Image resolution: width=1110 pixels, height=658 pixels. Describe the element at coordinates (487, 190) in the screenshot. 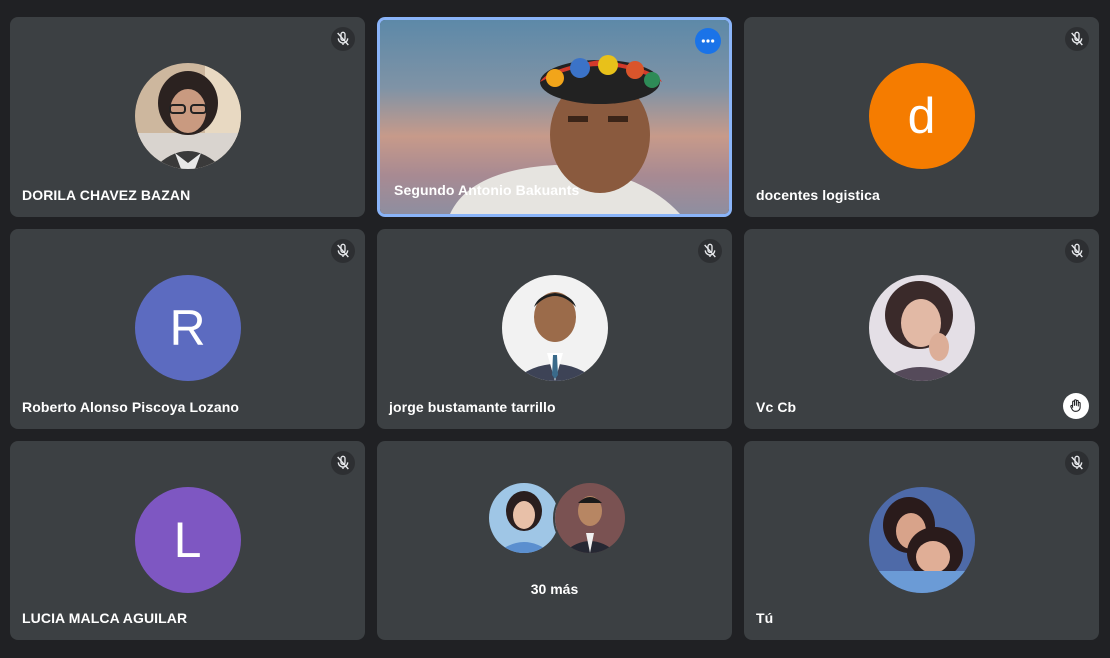

I see `participant-name: Segundo Antonio Bakuants` at that location.